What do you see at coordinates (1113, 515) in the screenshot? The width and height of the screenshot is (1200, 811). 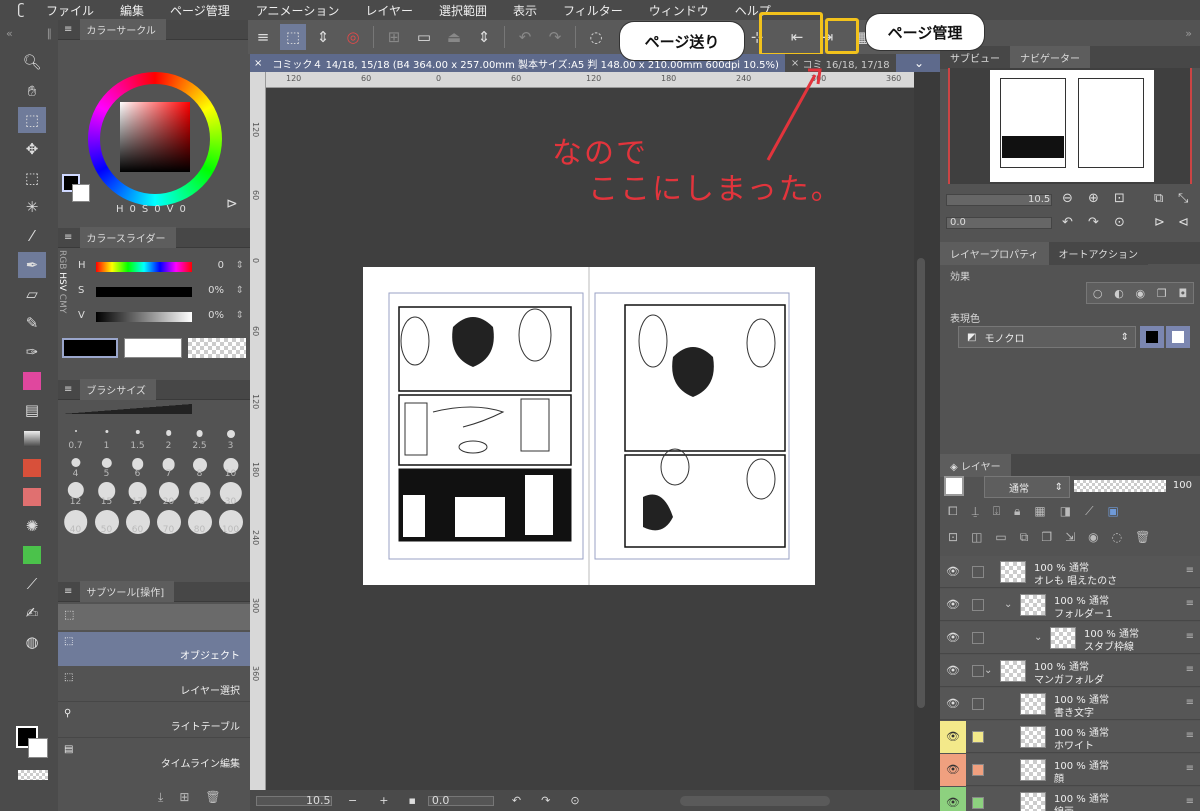 I see `layer-color-toggle-icon: ▣` at bounding box center [1113, 515].